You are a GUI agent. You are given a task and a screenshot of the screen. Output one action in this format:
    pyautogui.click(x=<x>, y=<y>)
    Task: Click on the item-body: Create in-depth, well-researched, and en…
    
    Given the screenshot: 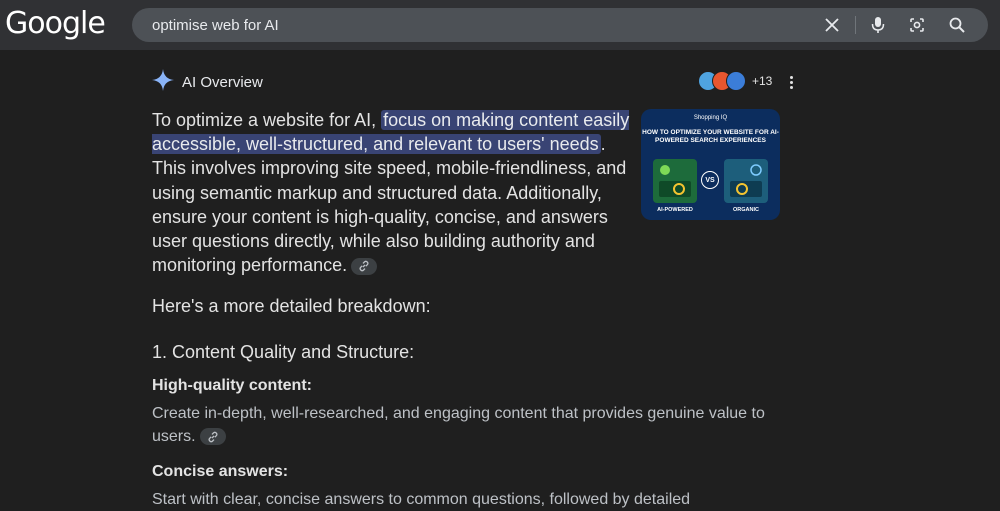 What is the action you would take?
    pyautogui.click(x=458, y=425)
    